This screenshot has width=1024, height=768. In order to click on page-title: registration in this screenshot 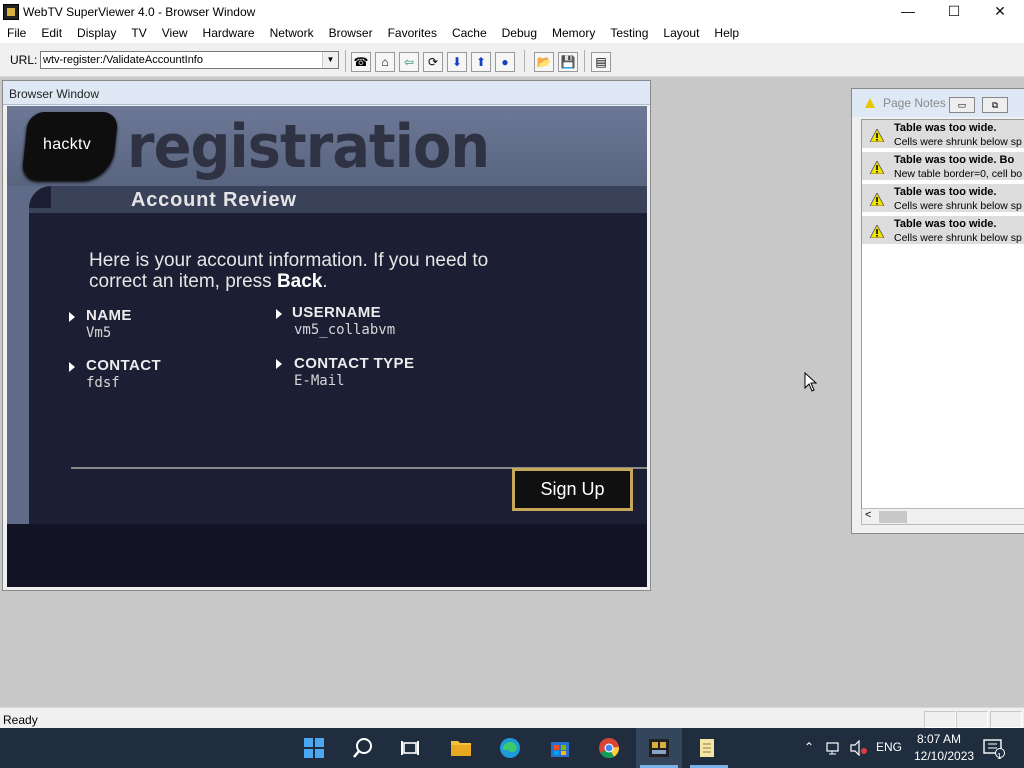, I will do `click(308, 147)`.